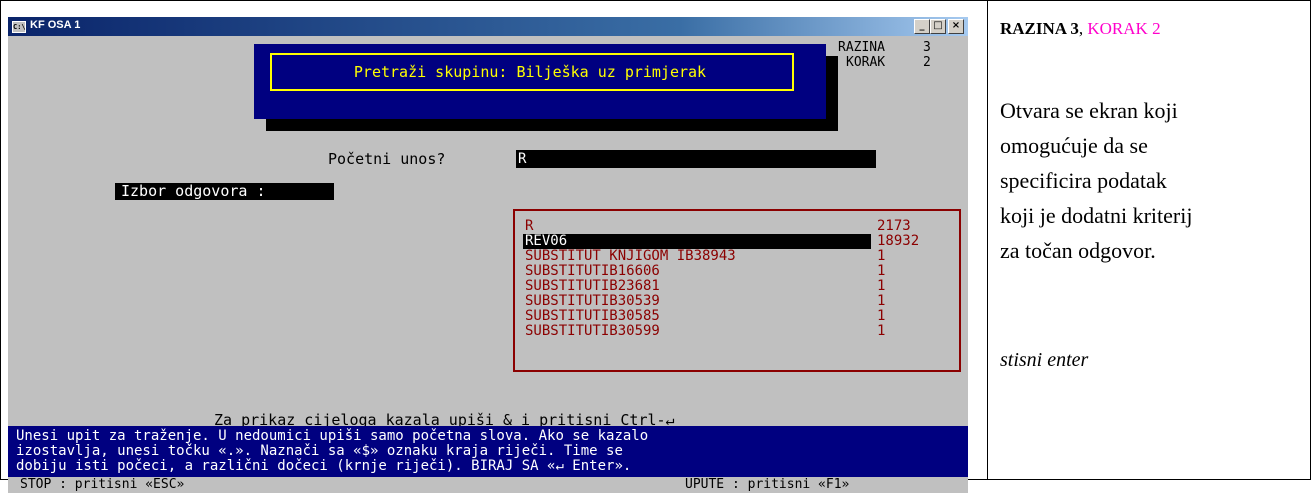 The height and width of the screenshot is (493, 1311). Describe the element at coordinates (895, 55) in the screenshot. I see `level-indicator: RAZINA 3 KORAK 2` at that location.